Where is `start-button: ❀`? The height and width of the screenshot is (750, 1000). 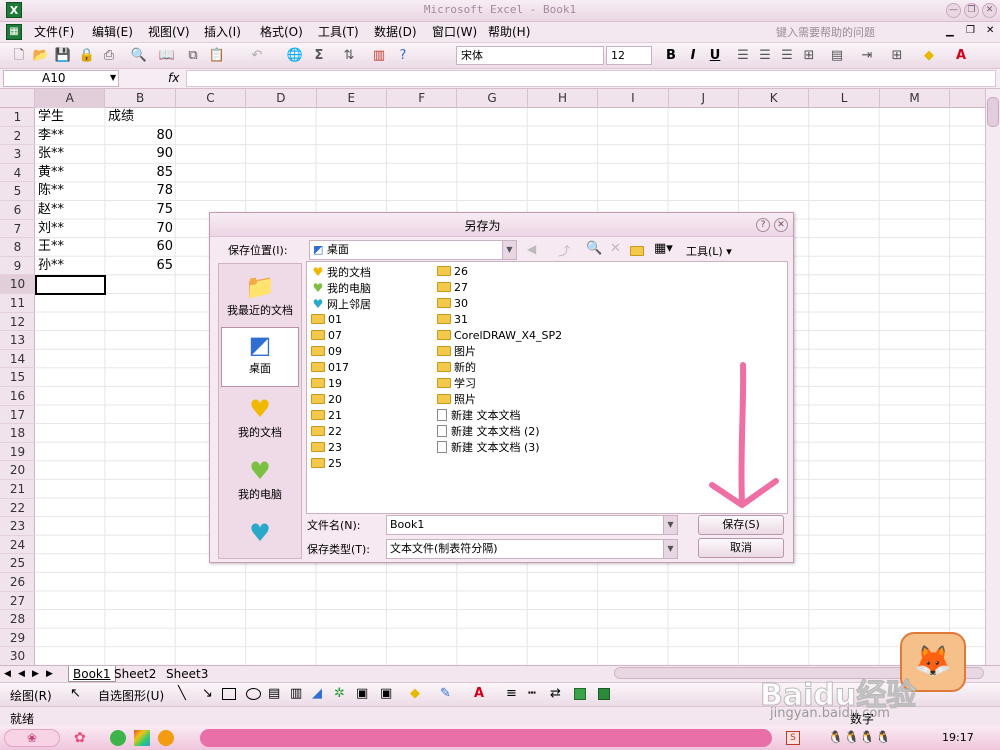
start-button: ❀ is located at coordinates (32, 738).